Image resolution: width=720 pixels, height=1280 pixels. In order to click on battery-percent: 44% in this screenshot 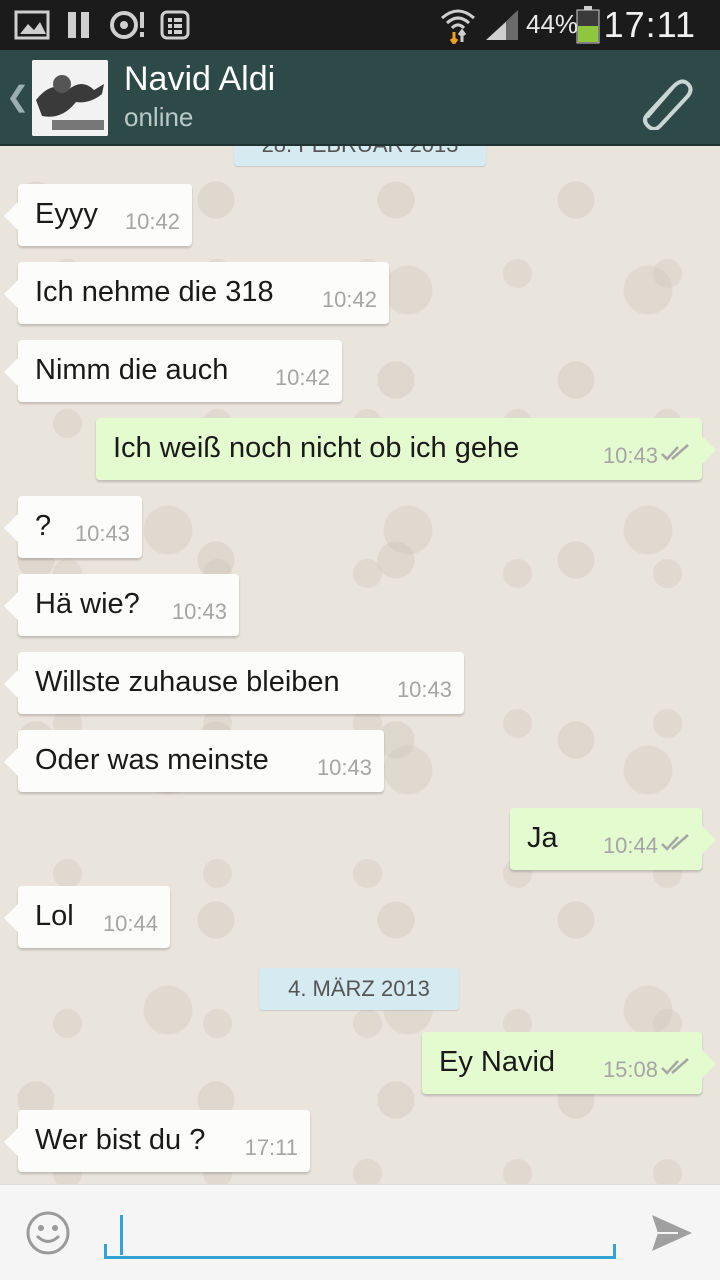, I will do `click(552, 24)`.